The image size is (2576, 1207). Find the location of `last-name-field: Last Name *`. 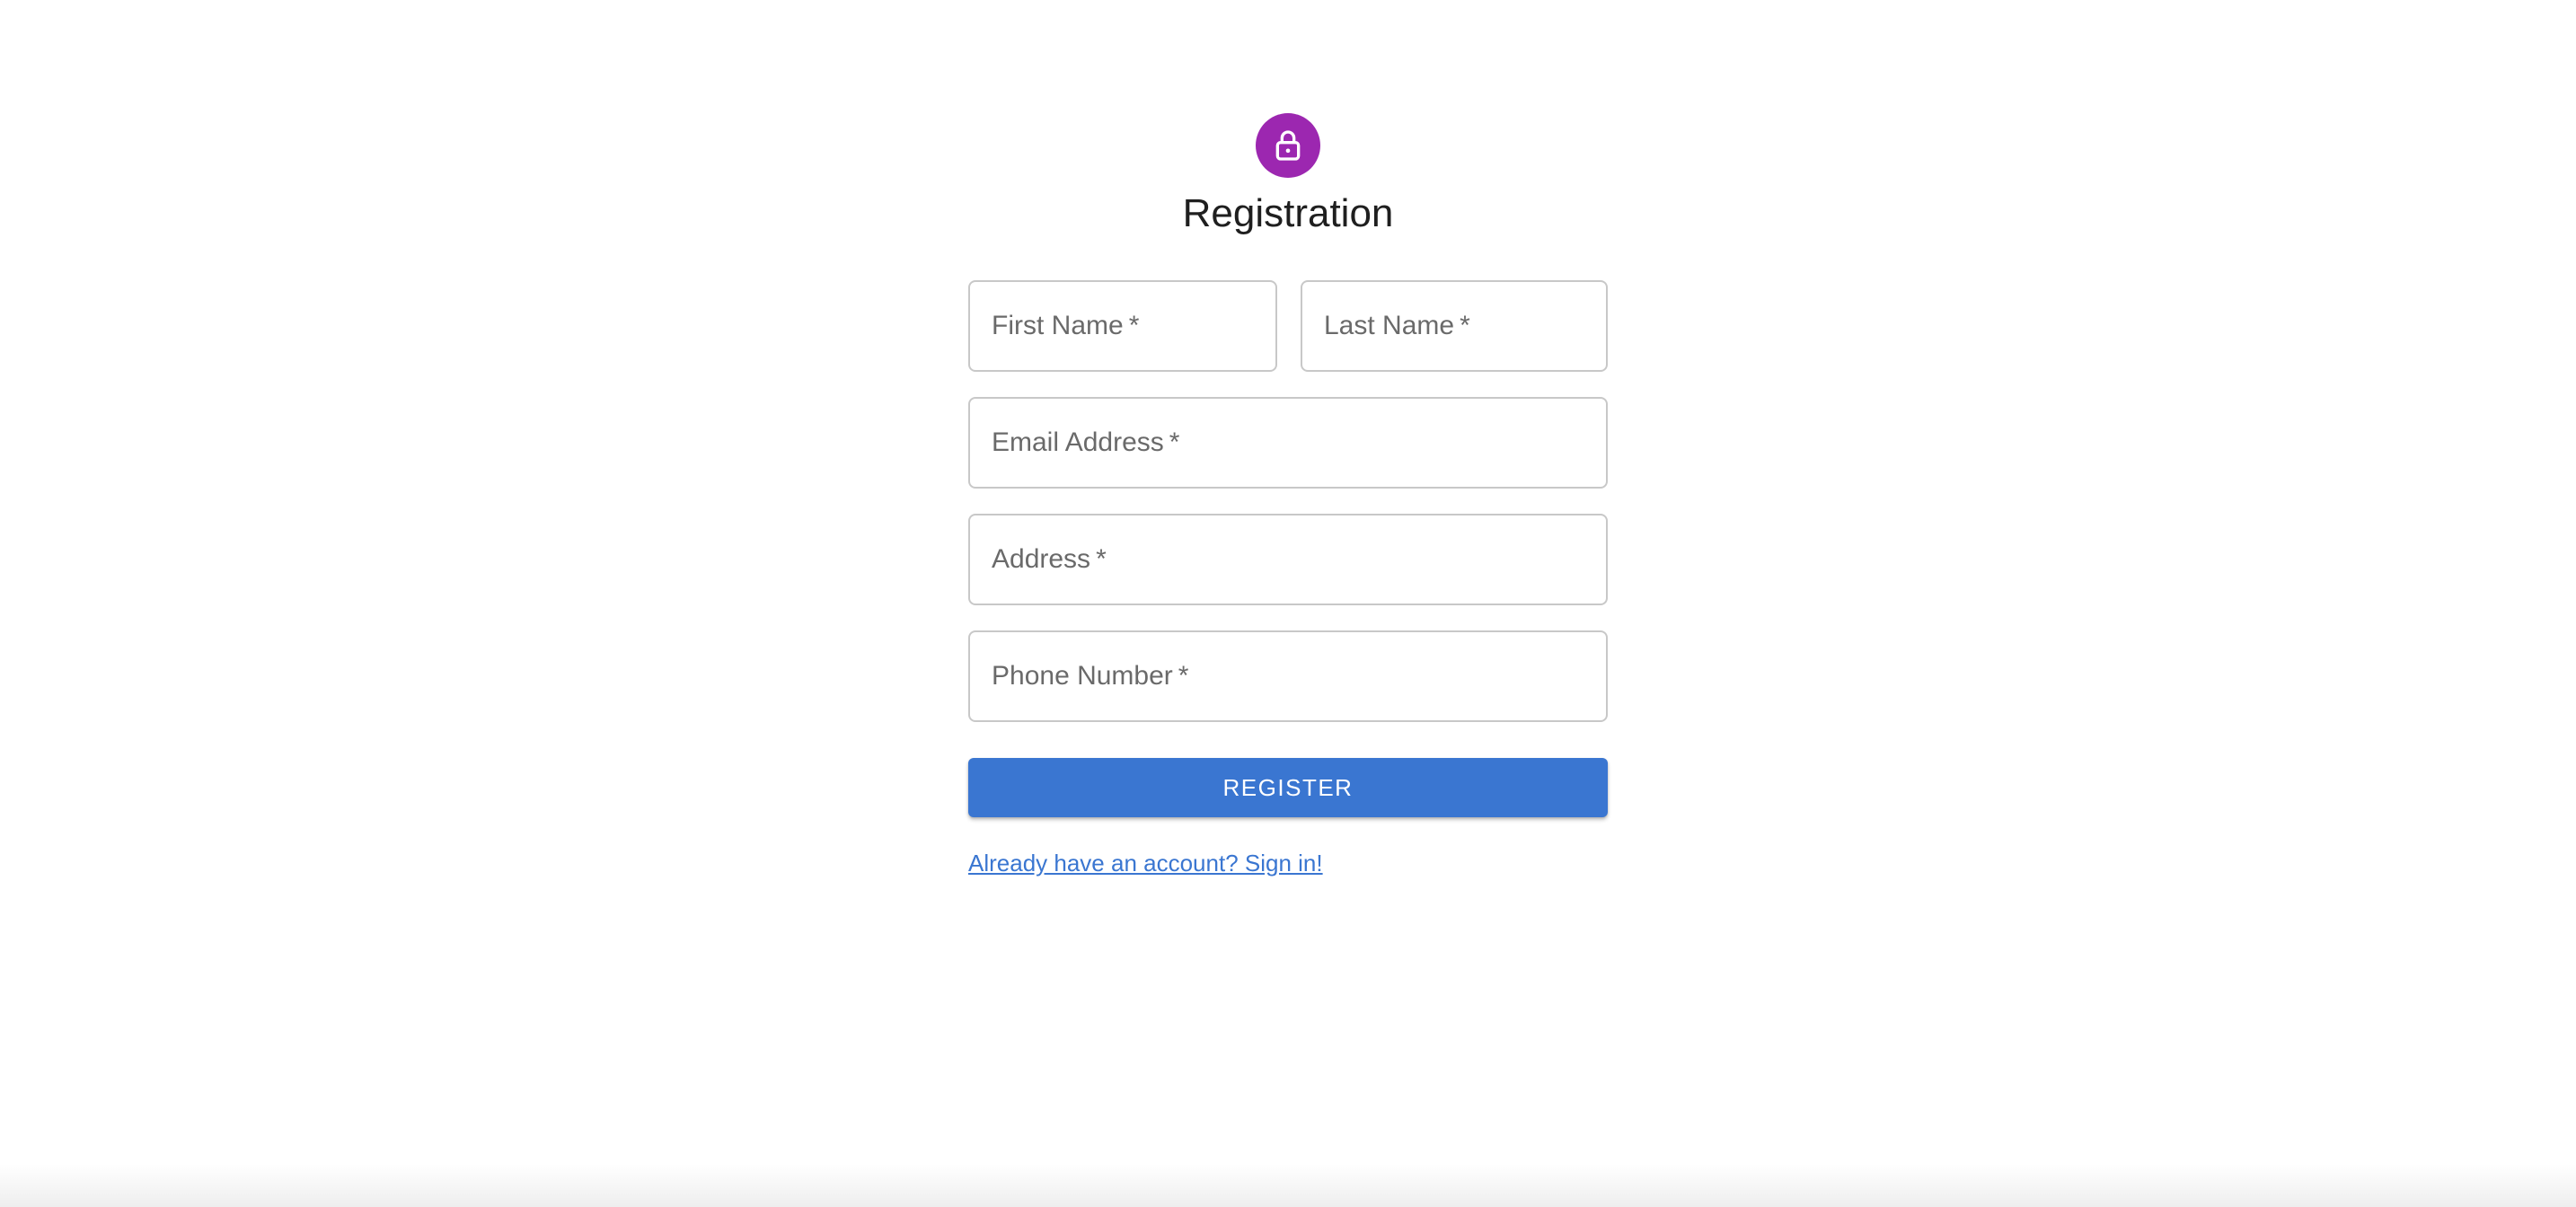

last-name-field: Last Name * is located at coordinates (1454, 326).